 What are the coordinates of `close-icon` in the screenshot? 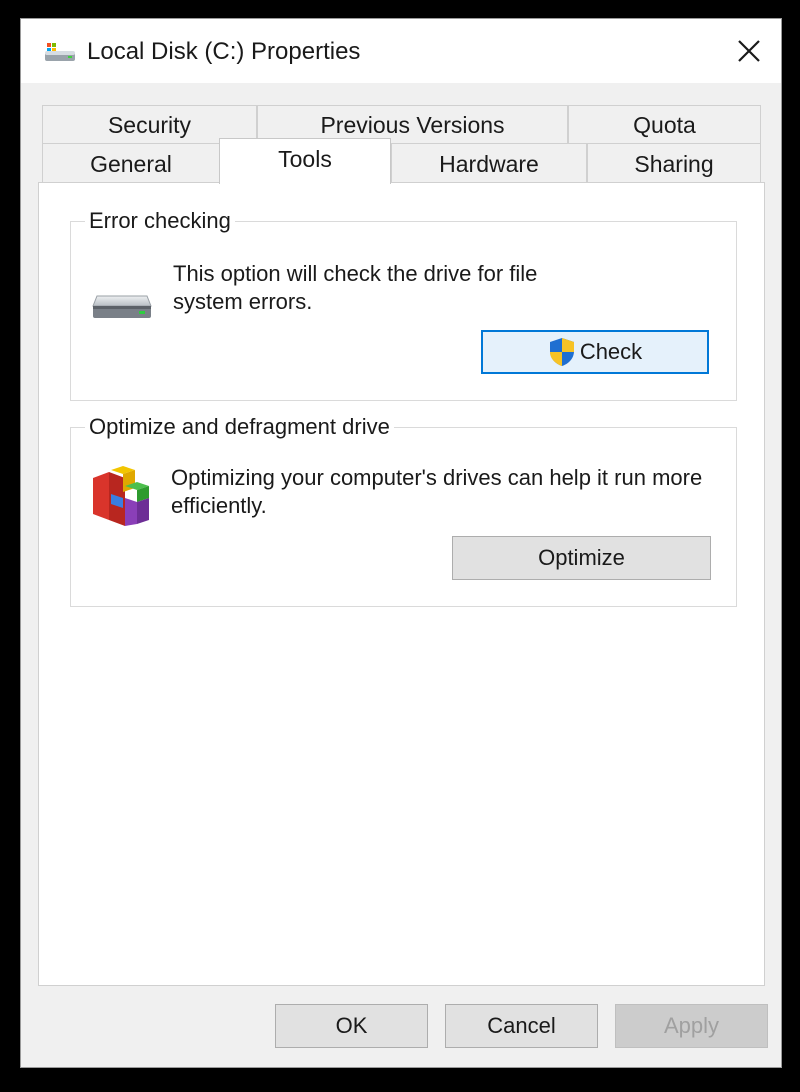 It's located at (749, 51).